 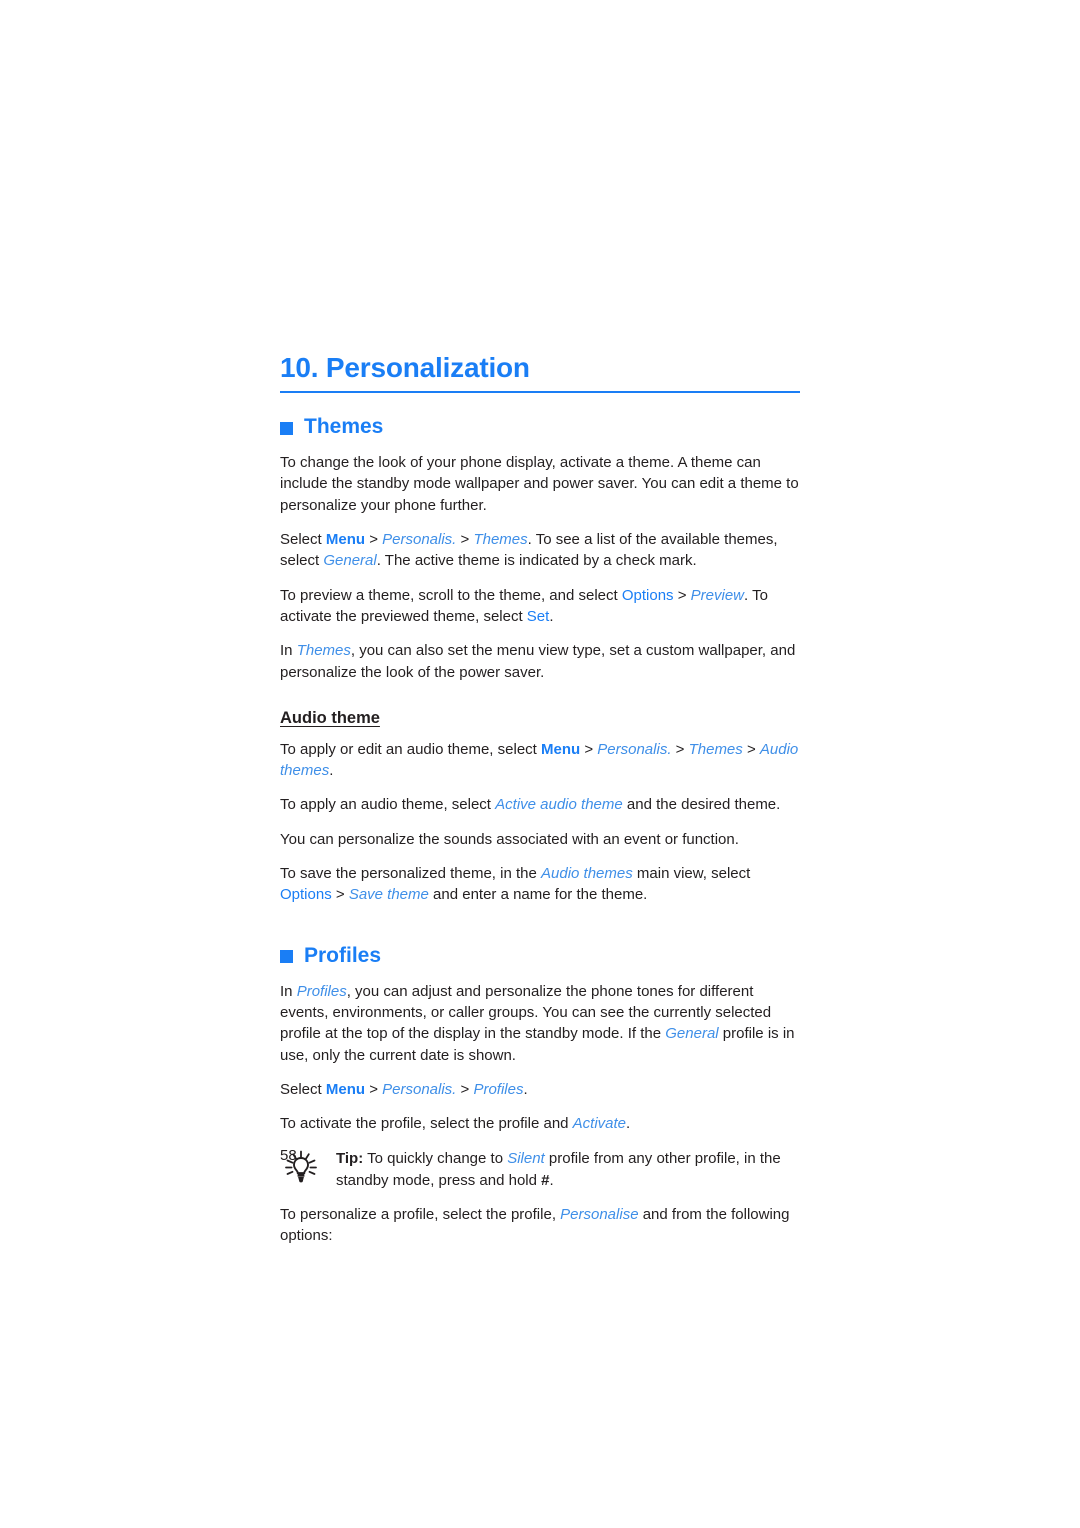 What do you see at coordinates (587, 874) in the screenshot?
I see `inline-ui-italic: Audio themes` at bounding box center [587, 874].